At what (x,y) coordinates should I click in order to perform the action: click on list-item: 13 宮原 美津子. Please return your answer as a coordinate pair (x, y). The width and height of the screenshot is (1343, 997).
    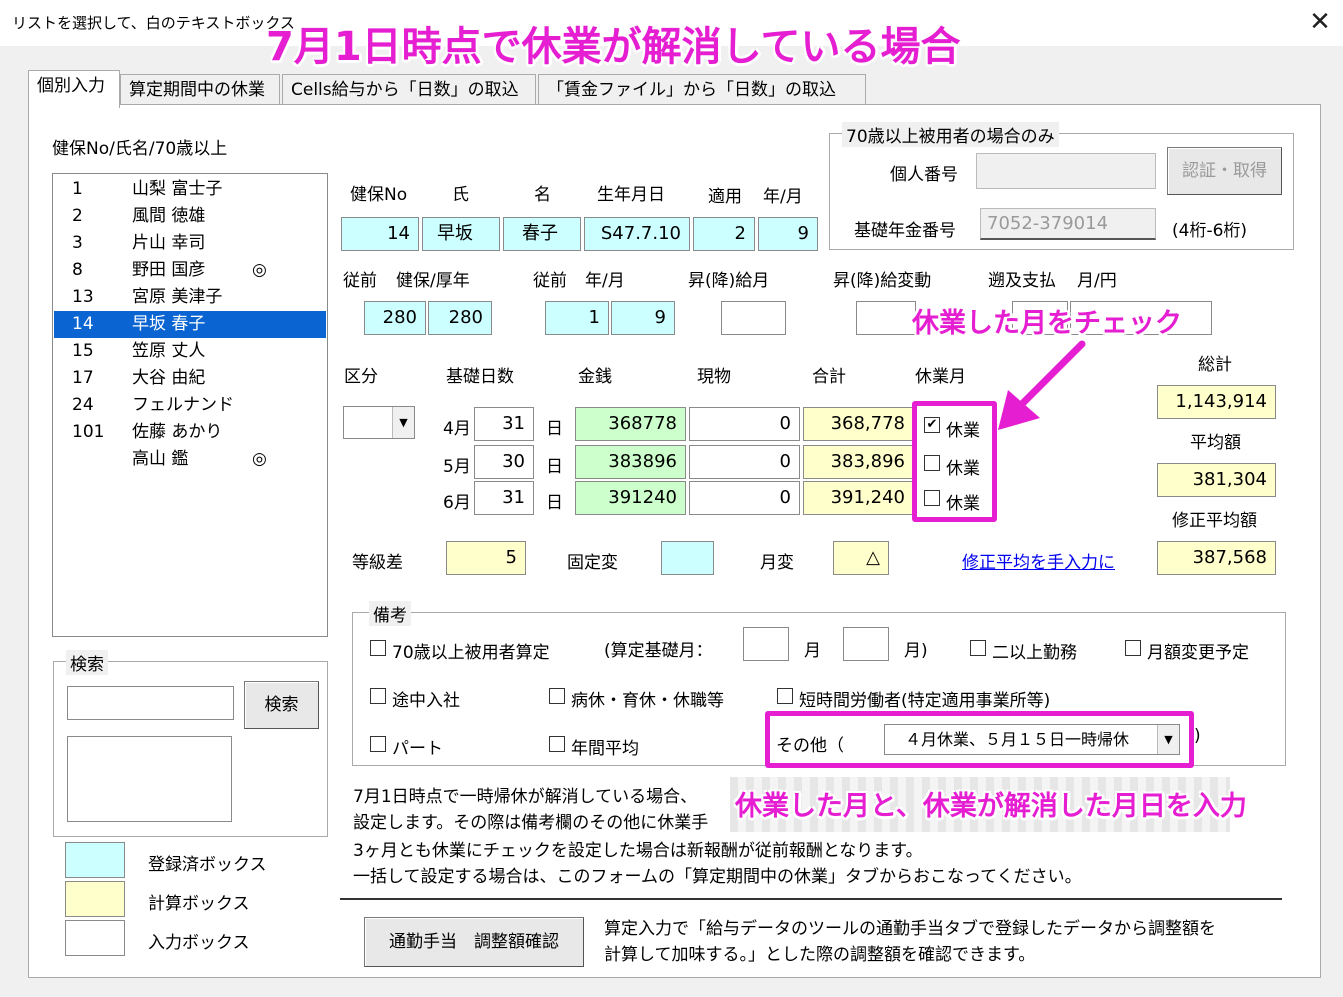
    Looking at the image, I should click on (190, 297).